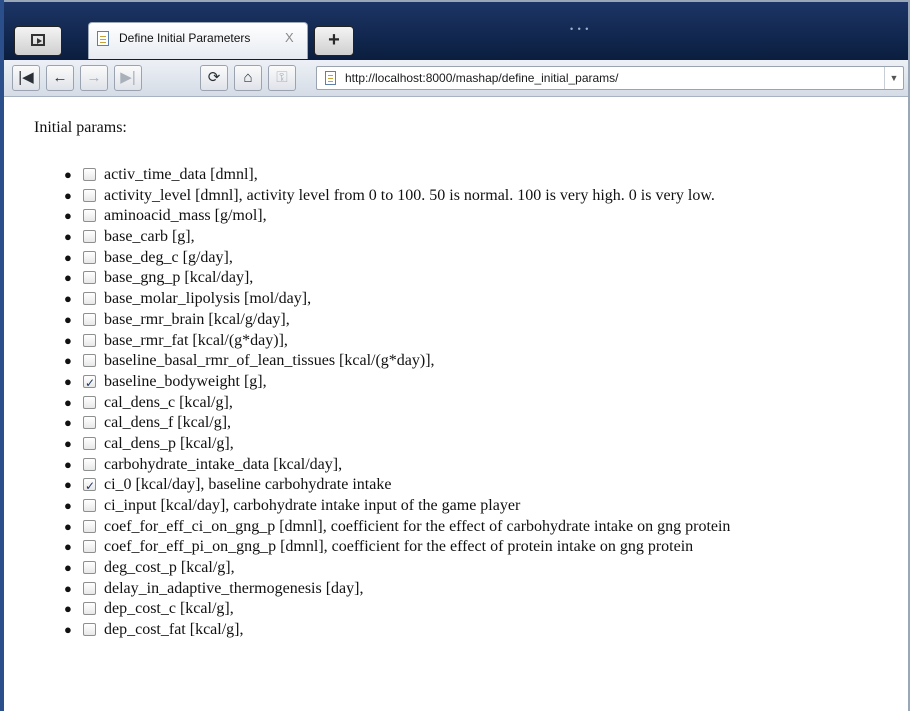 Image resolution: width=910 pixels, height=711 pixels. What do you see at coordinates (169, 609) in the screenshot?
I see `param-label: dep_cost_c [kcal/g],` at bounding box center [169, 609].